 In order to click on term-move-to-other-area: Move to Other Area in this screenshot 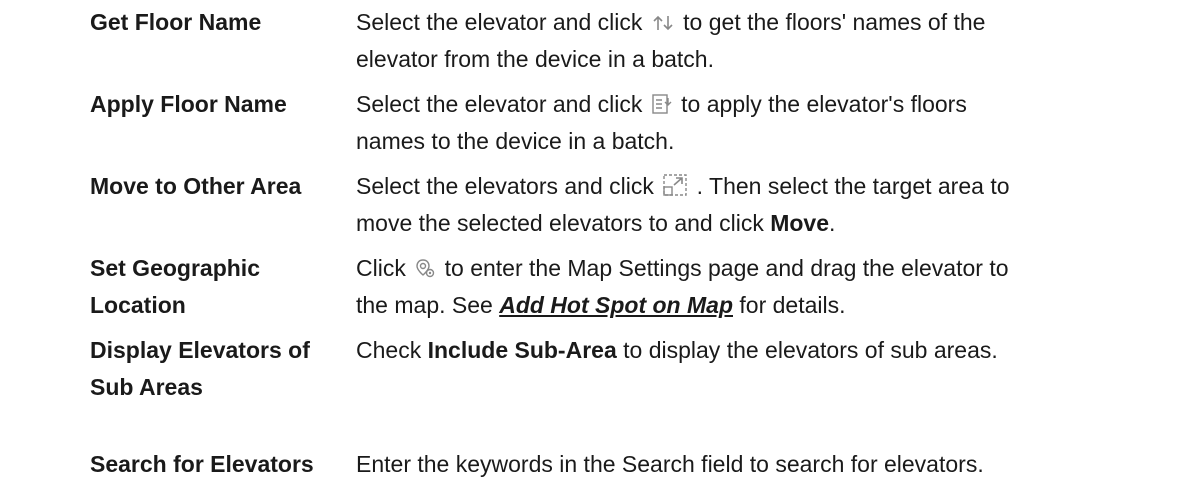, I will do `click(196, 186)`.